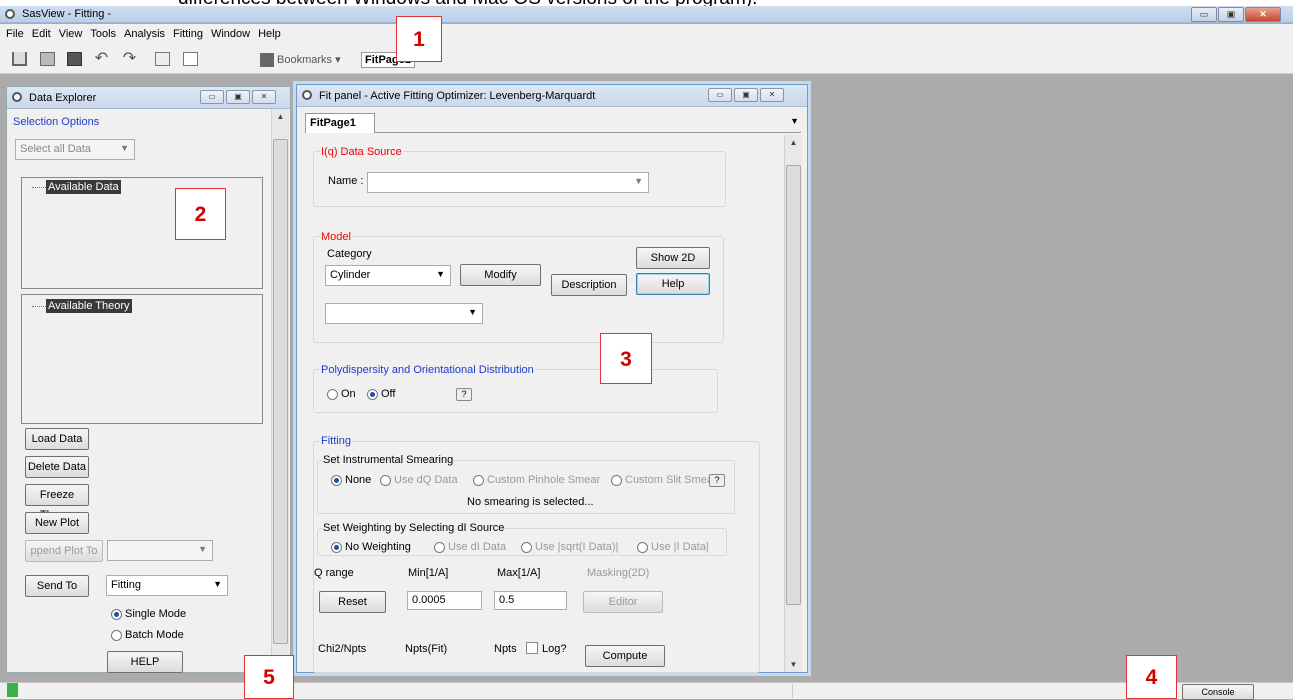  Describe the element at coordinates (505, 649) in the screenshot. I see `npts-label: Npts` at that location.